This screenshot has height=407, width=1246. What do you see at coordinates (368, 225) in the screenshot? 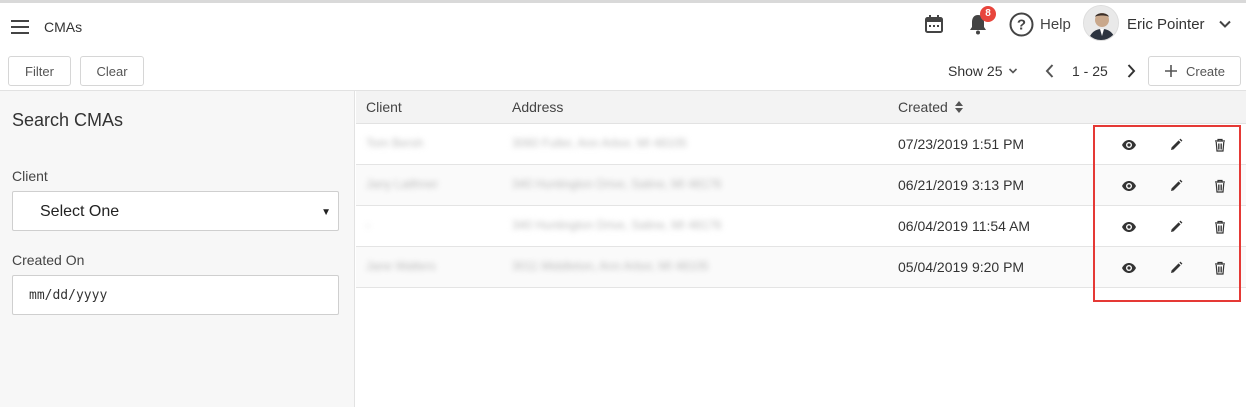
I see `cell-client: -` at bounding box center [368, 225].